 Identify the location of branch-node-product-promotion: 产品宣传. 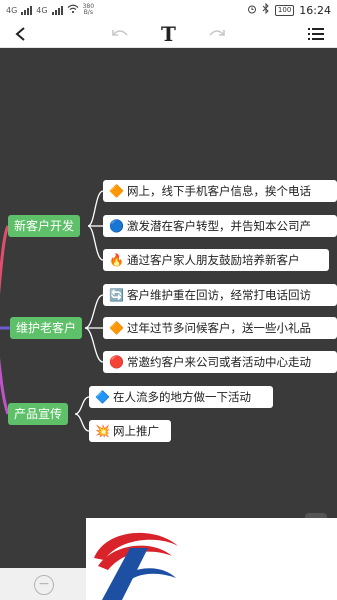
(38, 414).